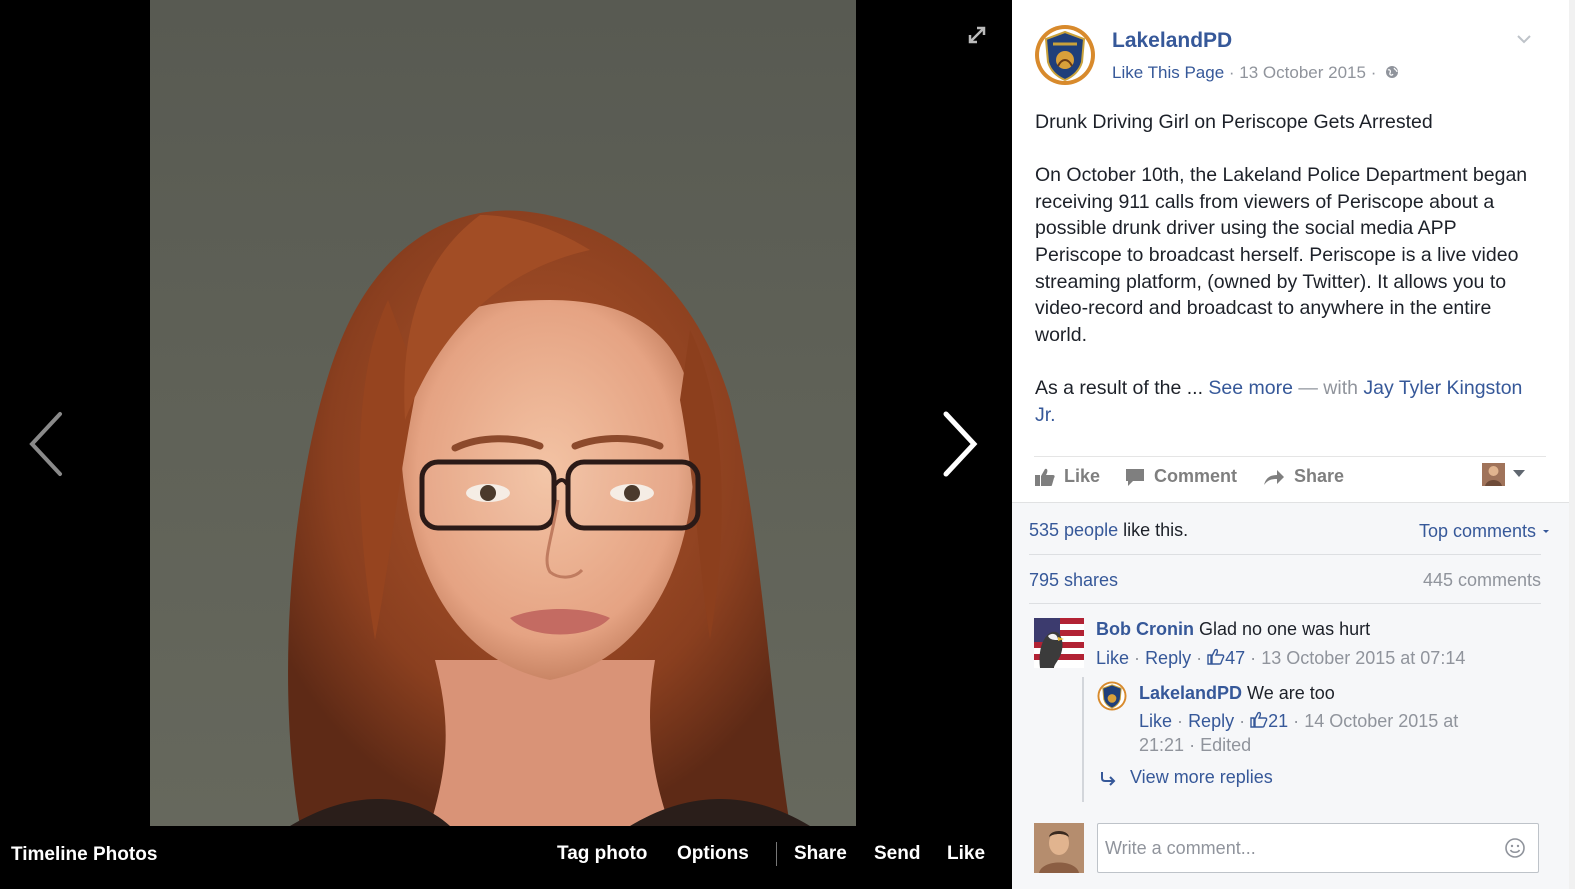 Image resolution: width=1575 pixels, height=889 pixels. I want to click on likes-summary: 535 people like this., so click(1108, 530).